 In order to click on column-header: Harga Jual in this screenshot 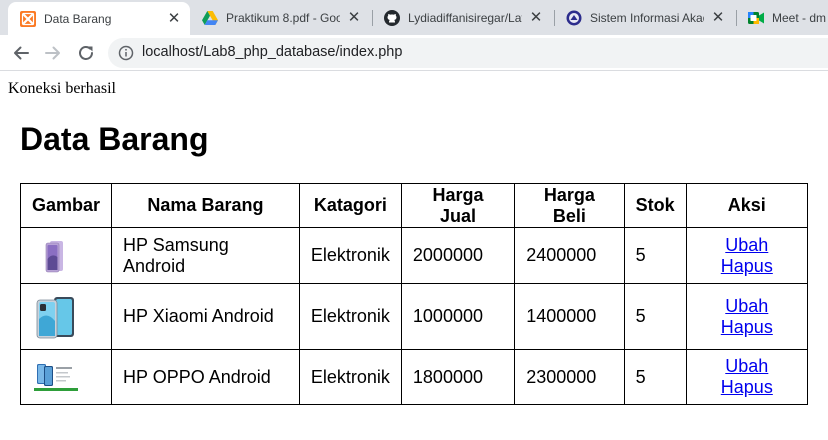, I will do `click(458, 205)`.